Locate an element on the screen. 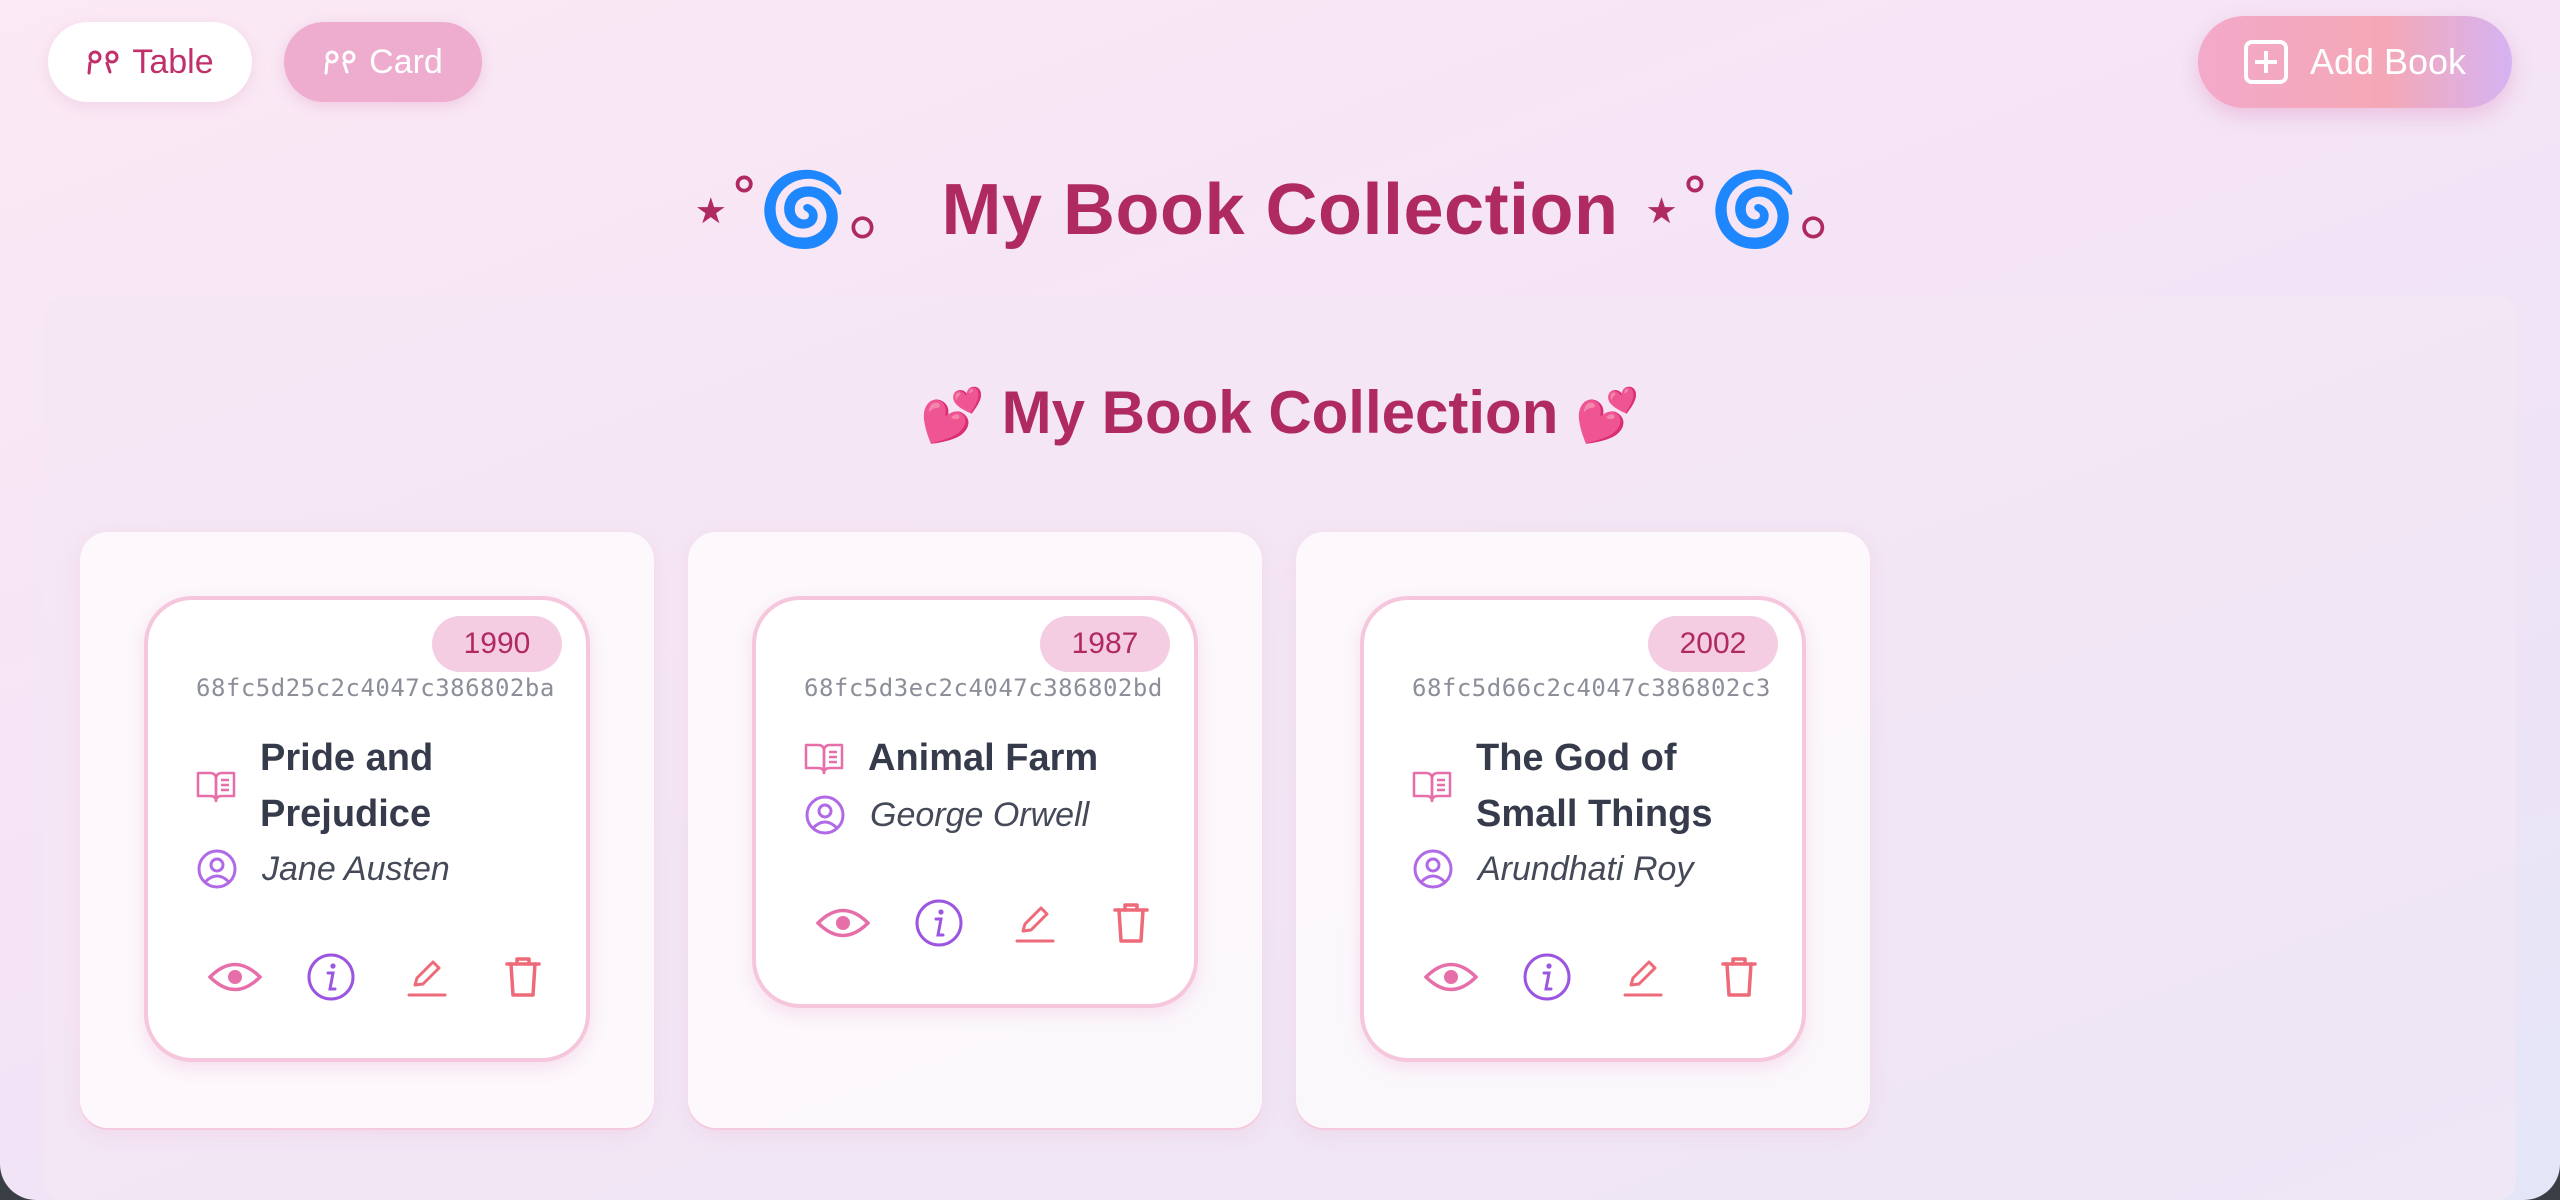 This screenshot has width=2560, height=1200. author-row: Arundhati Roy is located at coordinates (1552, 869).